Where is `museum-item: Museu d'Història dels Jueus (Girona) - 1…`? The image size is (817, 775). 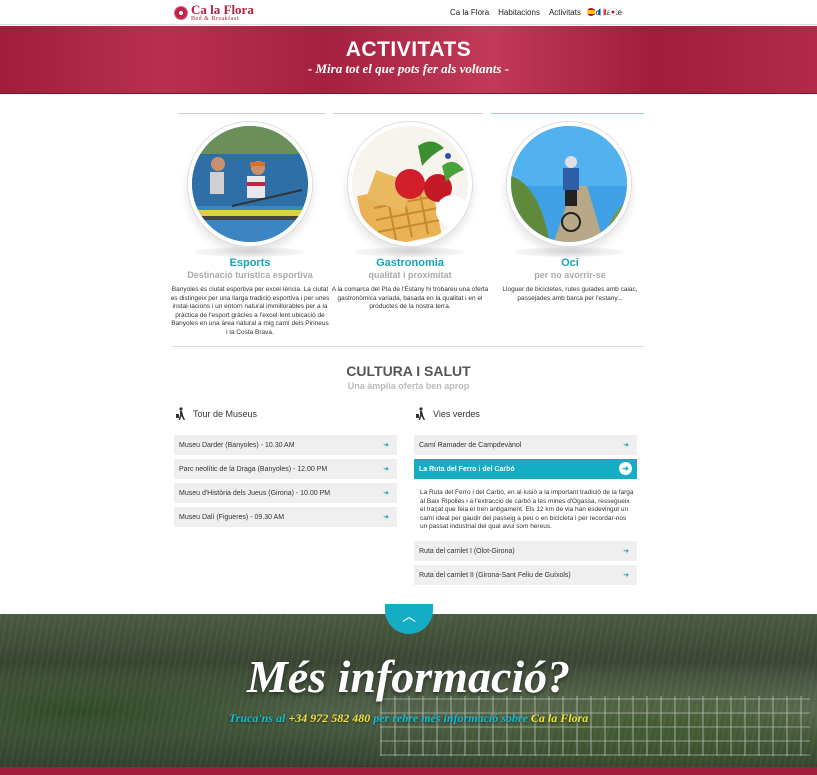
museum-item: Museu d'Història dels Jueus (Girona) - 1… is located at coordinates (285, 493).